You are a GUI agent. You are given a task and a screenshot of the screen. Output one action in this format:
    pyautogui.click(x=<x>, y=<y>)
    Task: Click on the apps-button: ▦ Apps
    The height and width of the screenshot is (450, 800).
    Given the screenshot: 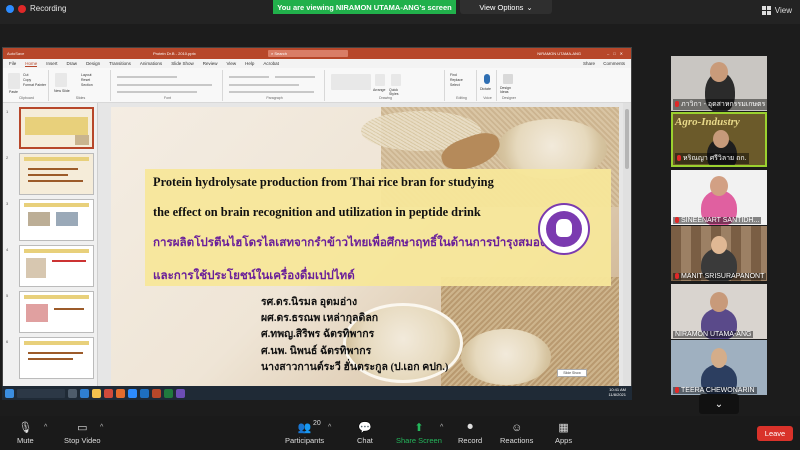 What is the action you would take?
    pyautogui.click(x=563, y=432)
    